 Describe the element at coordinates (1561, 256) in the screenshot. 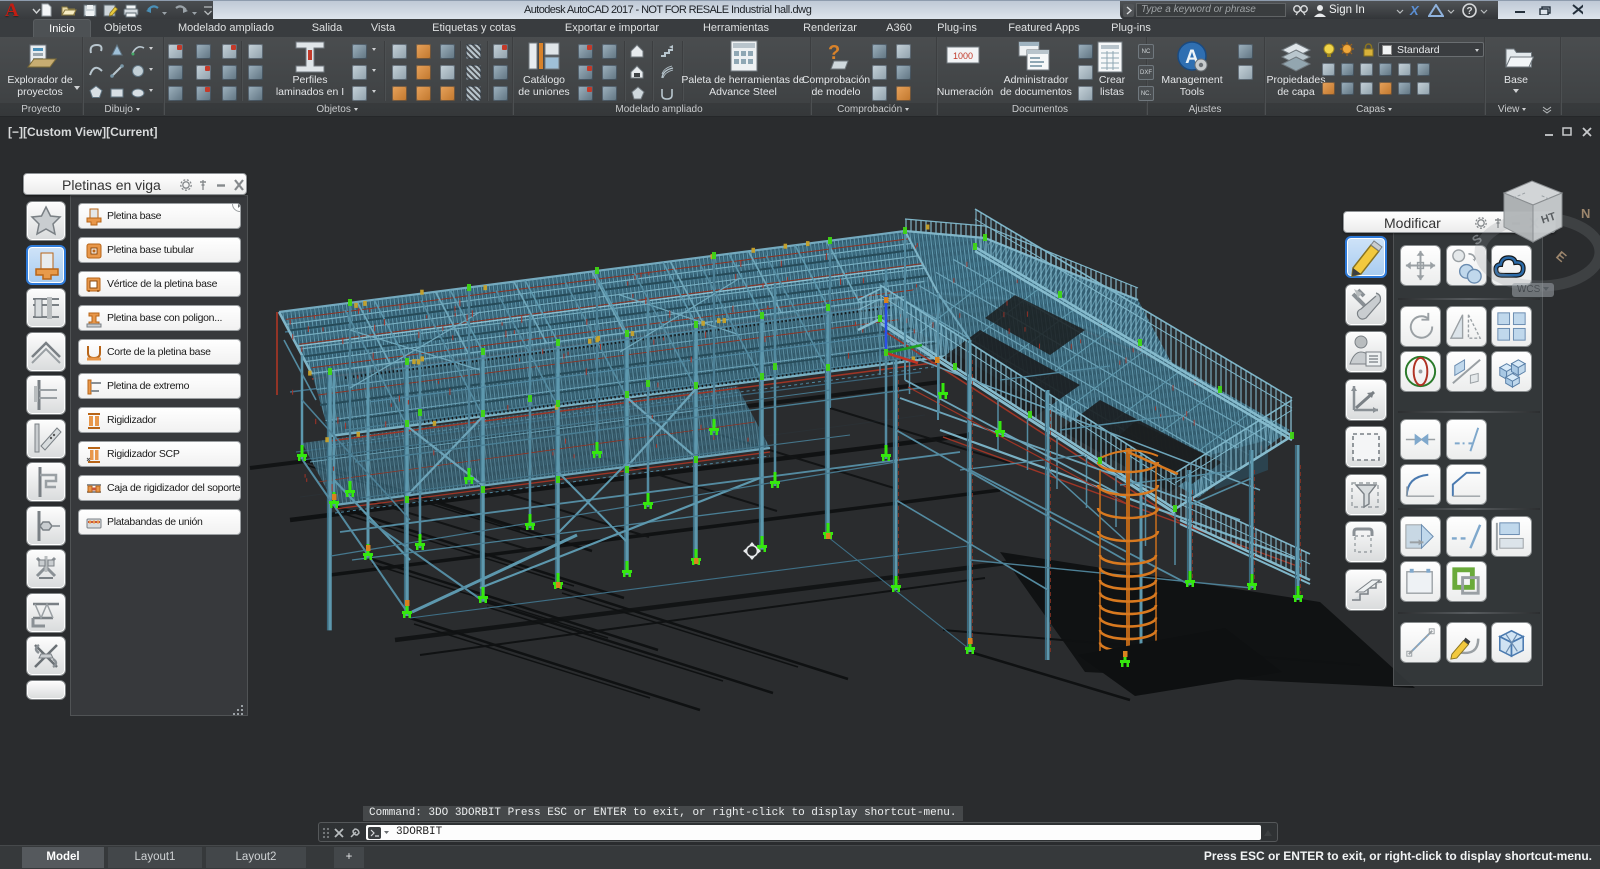

I see `svg-text: E` at that location.